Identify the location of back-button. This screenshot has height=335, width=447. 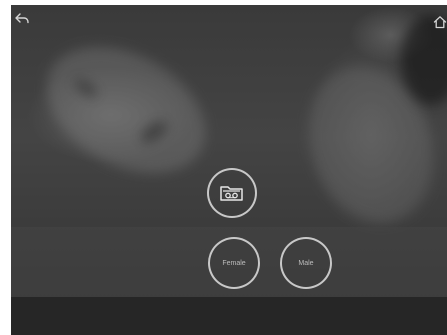
(22, 19).